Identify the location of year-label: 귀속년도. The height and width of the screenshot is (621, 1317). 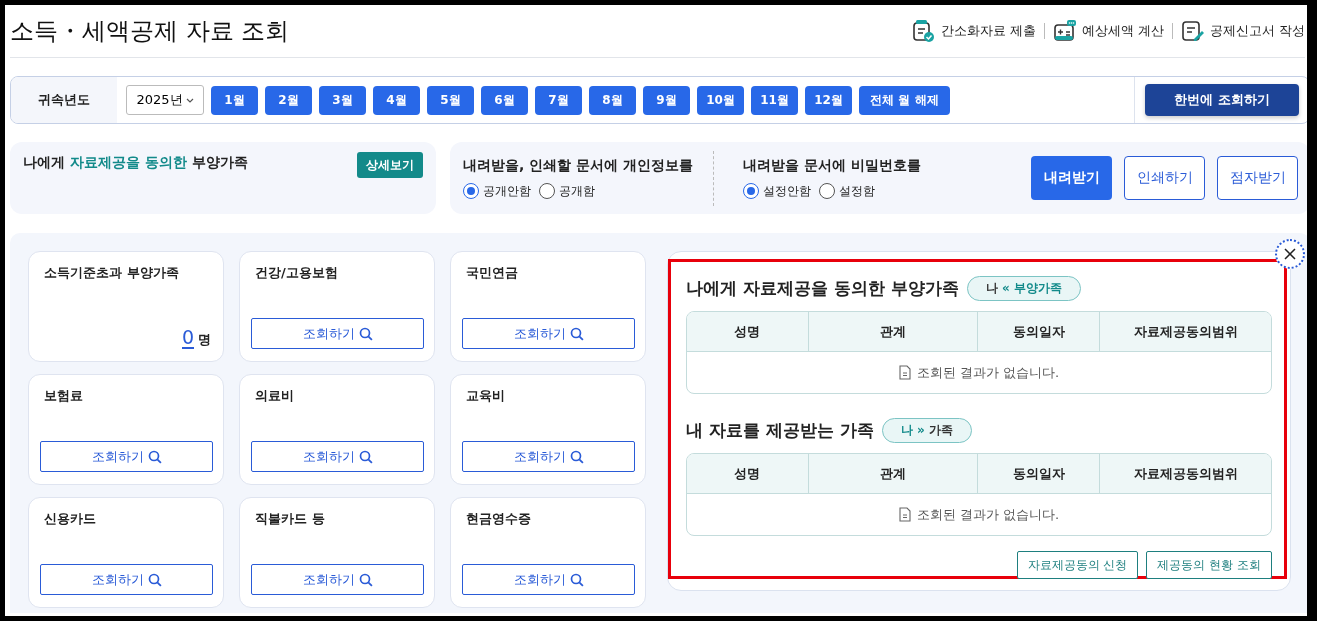
(64, 100).